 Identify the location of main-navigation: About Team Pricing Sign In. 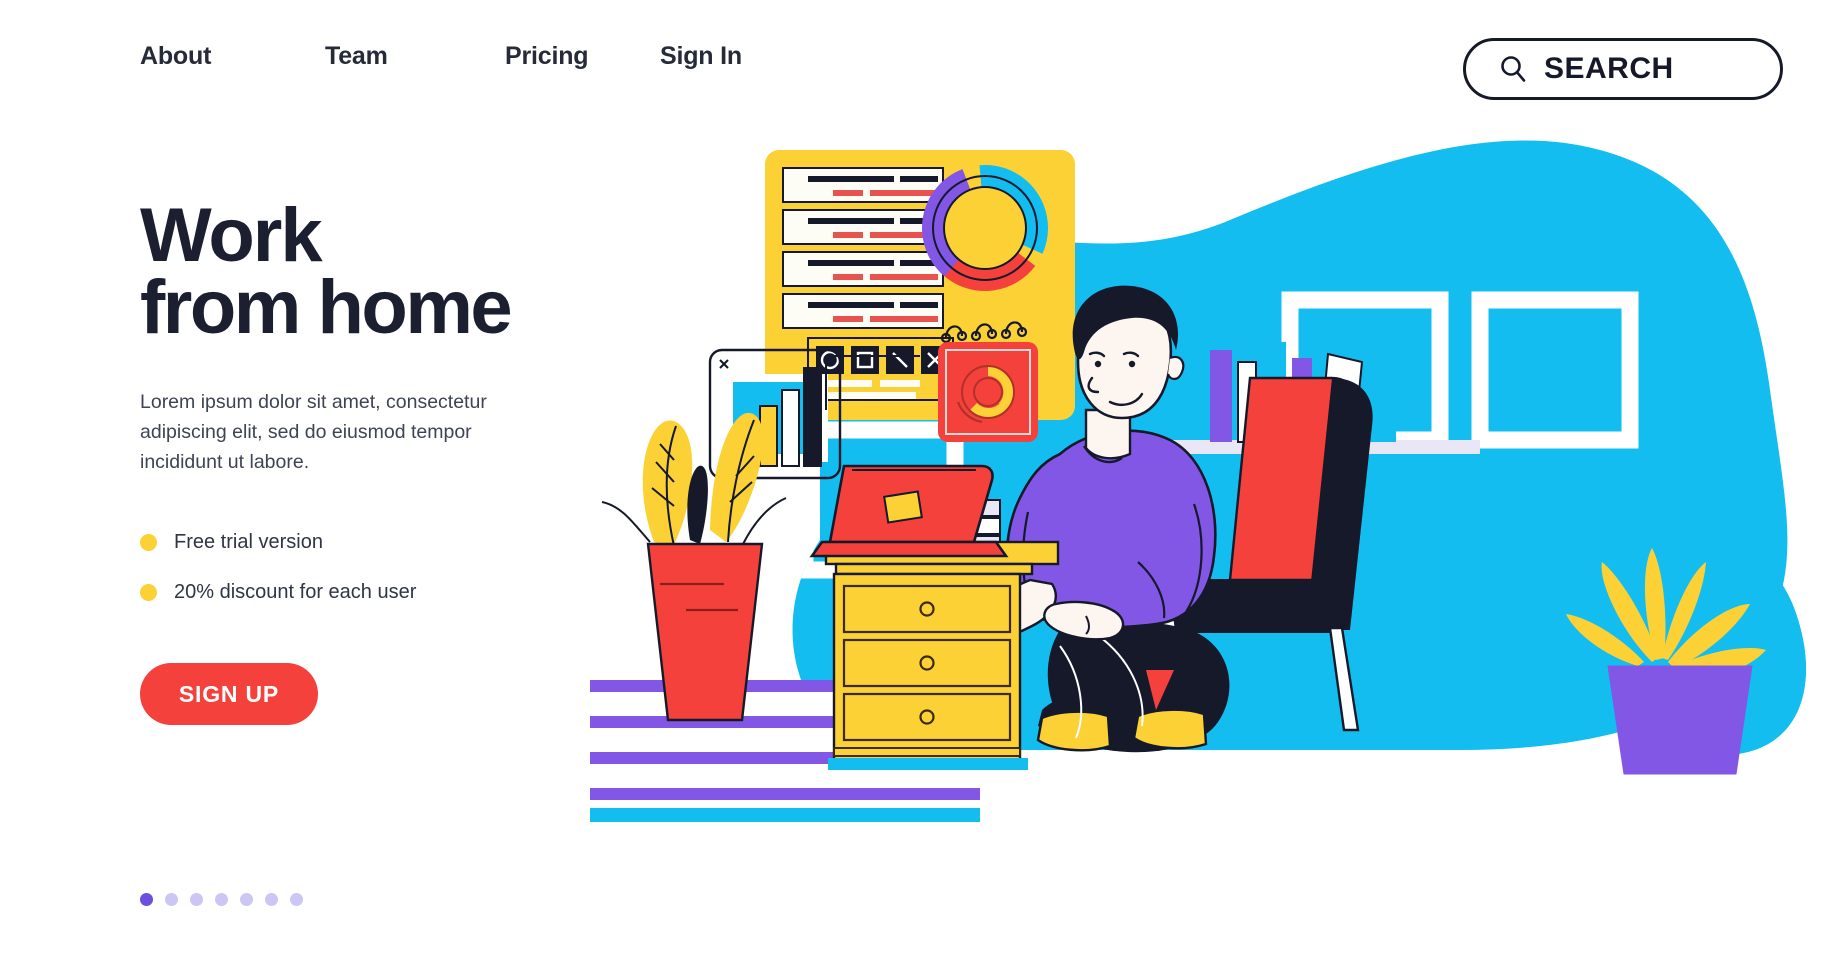
(470, 56).